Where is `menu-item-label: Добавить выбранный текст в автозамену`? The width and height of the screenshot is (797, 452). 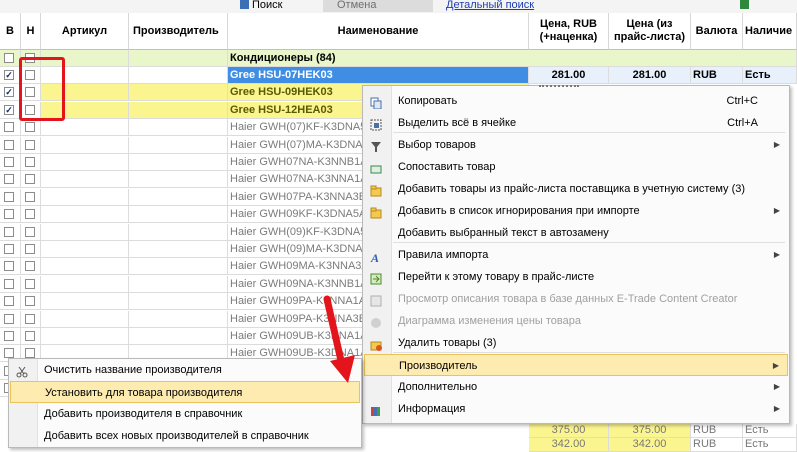
menu-item-label: Добавить выбранный текст в автозамену is located at coordinates (503, 233).